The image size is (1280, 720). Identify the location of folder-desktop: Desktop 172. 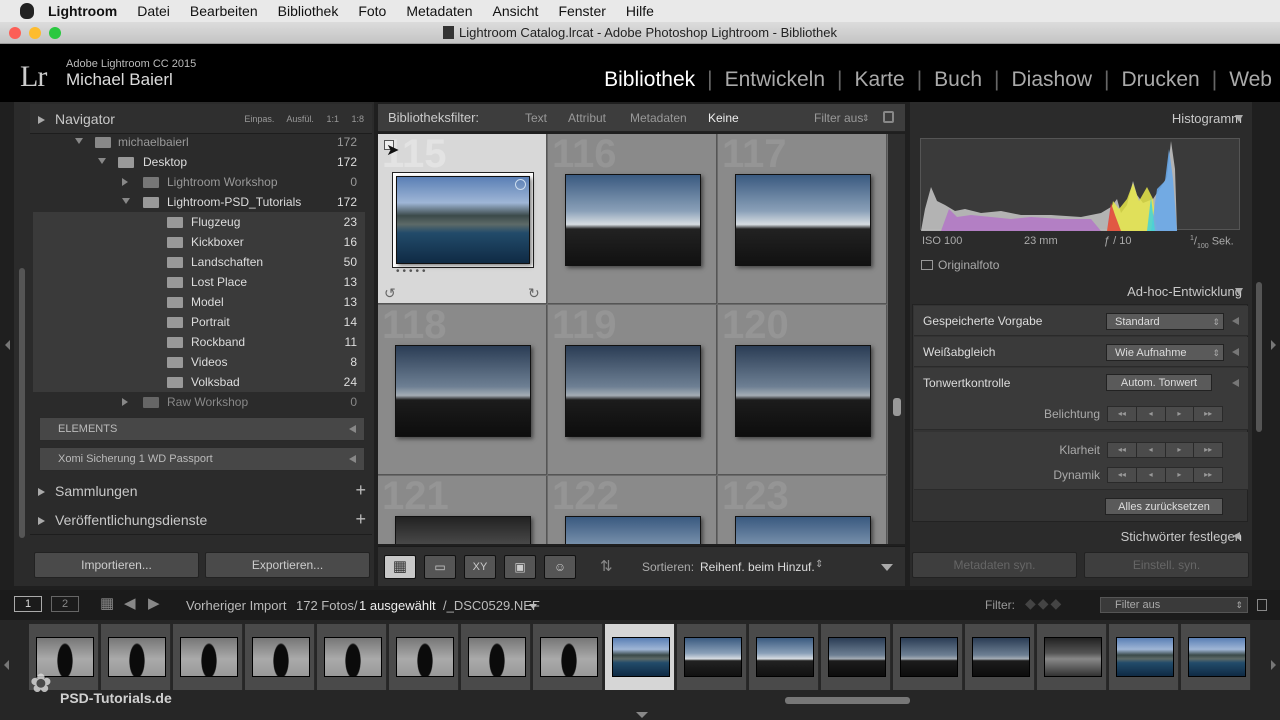
(199, 162).